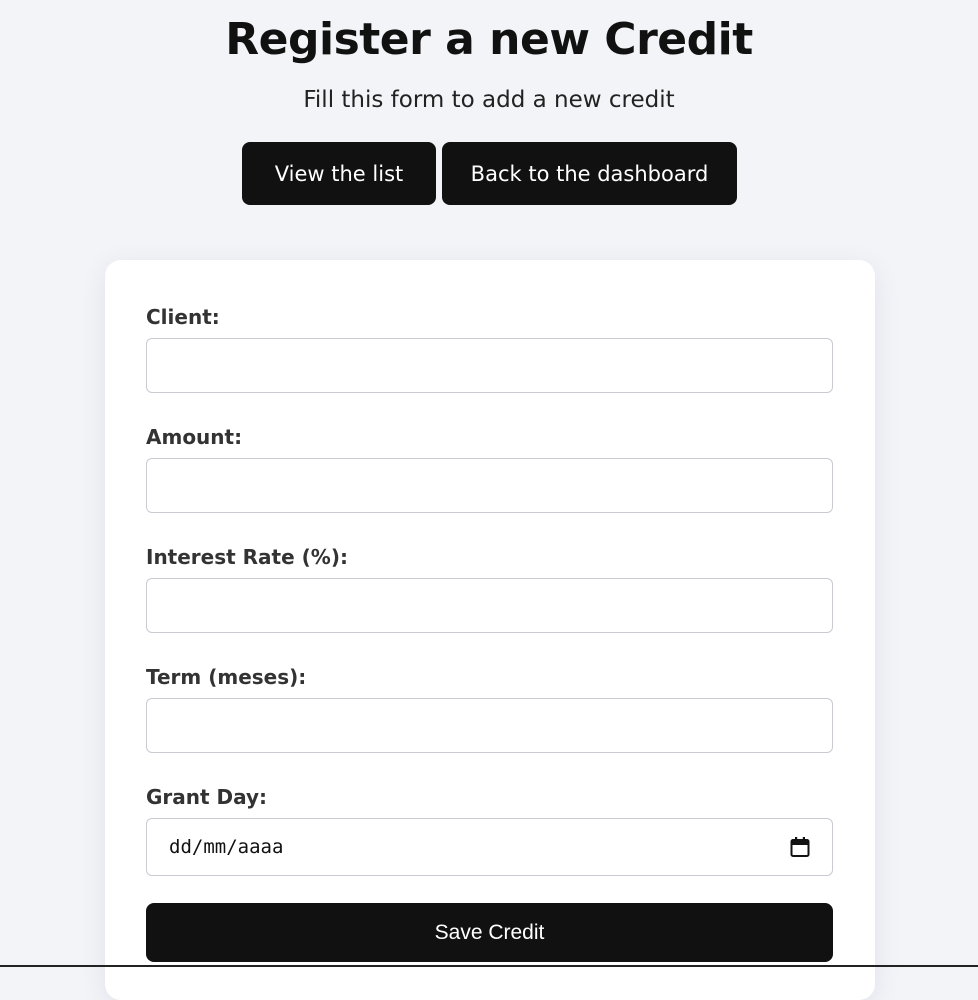  I want to click on amount-input, so click(489, 485).